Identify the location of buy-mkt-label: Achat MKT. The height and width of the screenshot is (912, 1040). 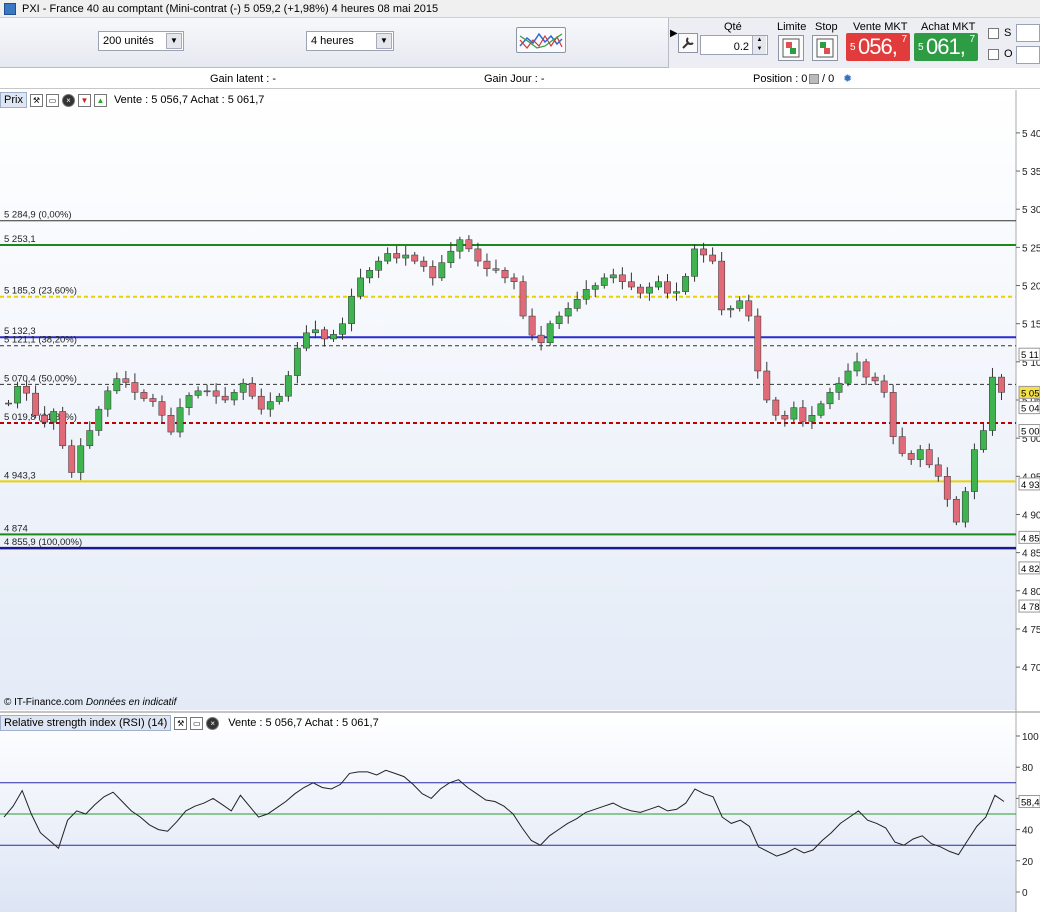
(948, 27).